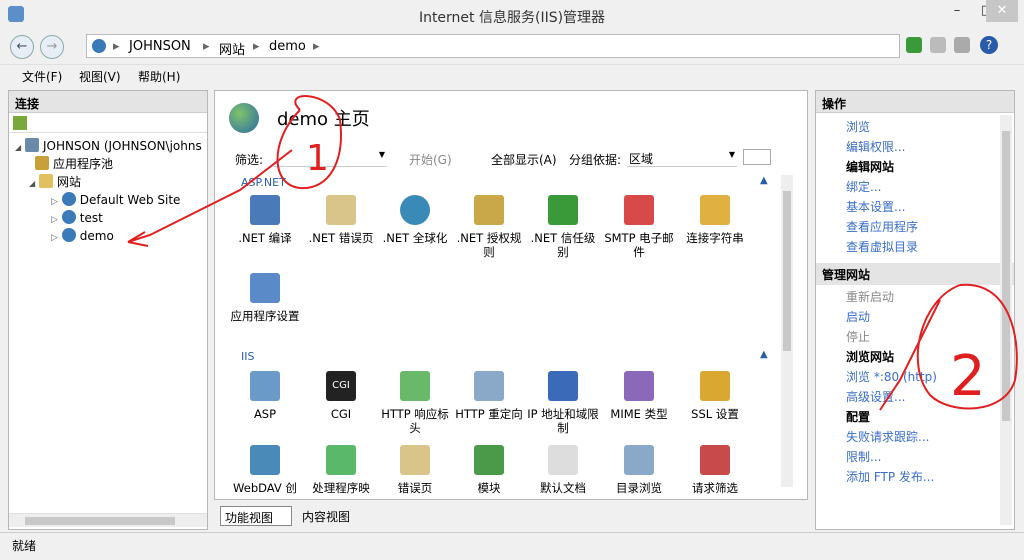  What do you see at coordinates (317, 158) in the screenshot?
I see `annotation-label-1: 1` at bounding box center [317, 158].